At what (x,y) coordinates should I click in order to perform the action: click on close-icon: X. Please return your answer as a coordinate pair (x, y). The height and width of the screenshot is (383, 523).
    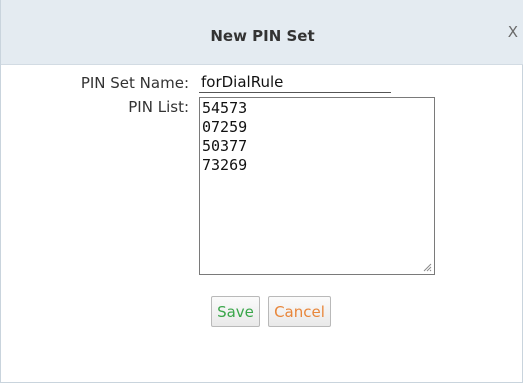
    Looking at the image, I should click on (513, 32).